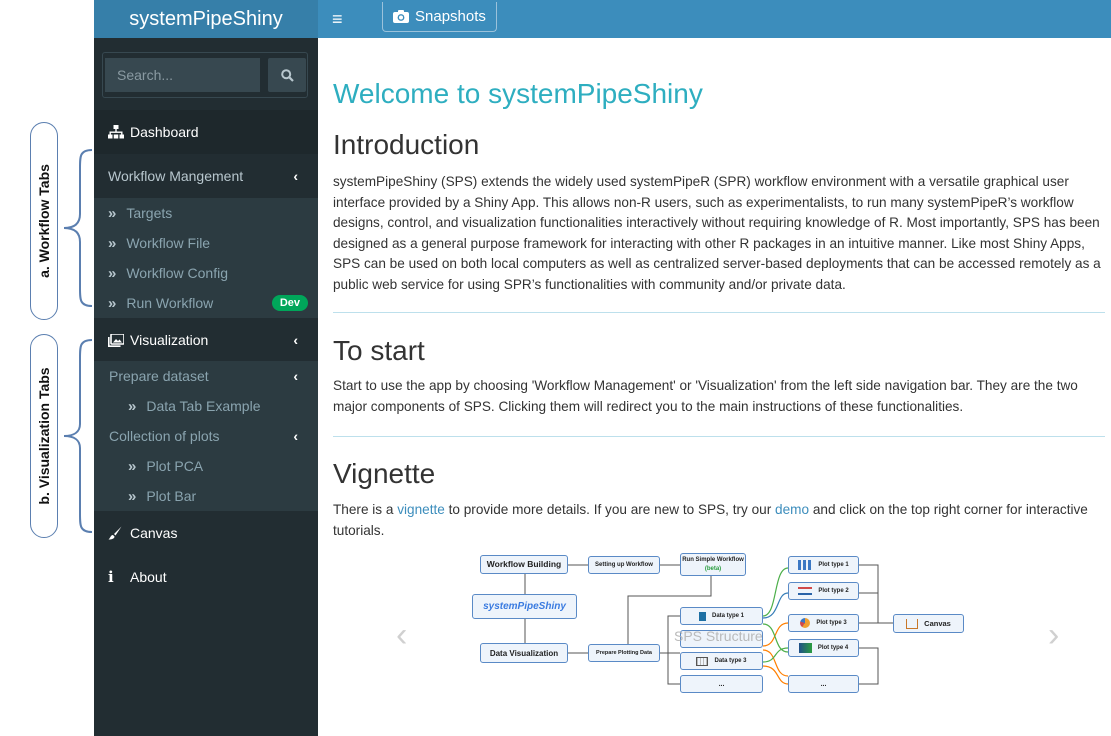 The image size is (1111, 736). Describe the element at coordinates (518, 93) in the screenshot. I see `page-title: Welcome to systemPipeShiny` at that location.